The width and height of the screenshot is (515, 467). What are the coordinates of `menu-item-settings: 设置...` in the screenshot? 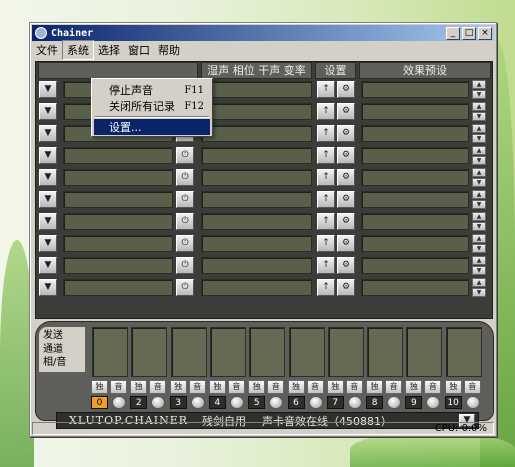 It's located at (152, 127).